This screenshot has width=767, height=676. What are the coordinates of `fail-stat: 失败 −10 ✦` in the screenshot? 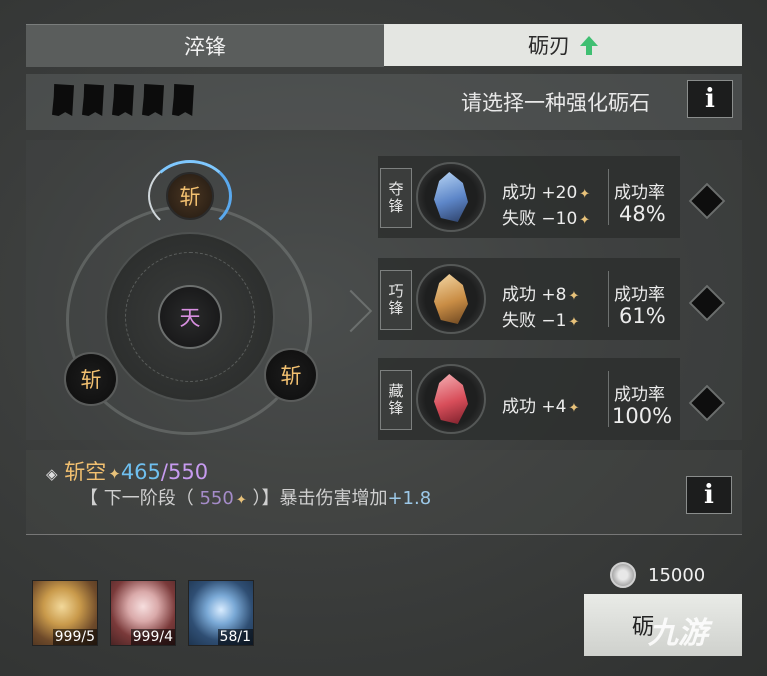 It's located at (546, 216).